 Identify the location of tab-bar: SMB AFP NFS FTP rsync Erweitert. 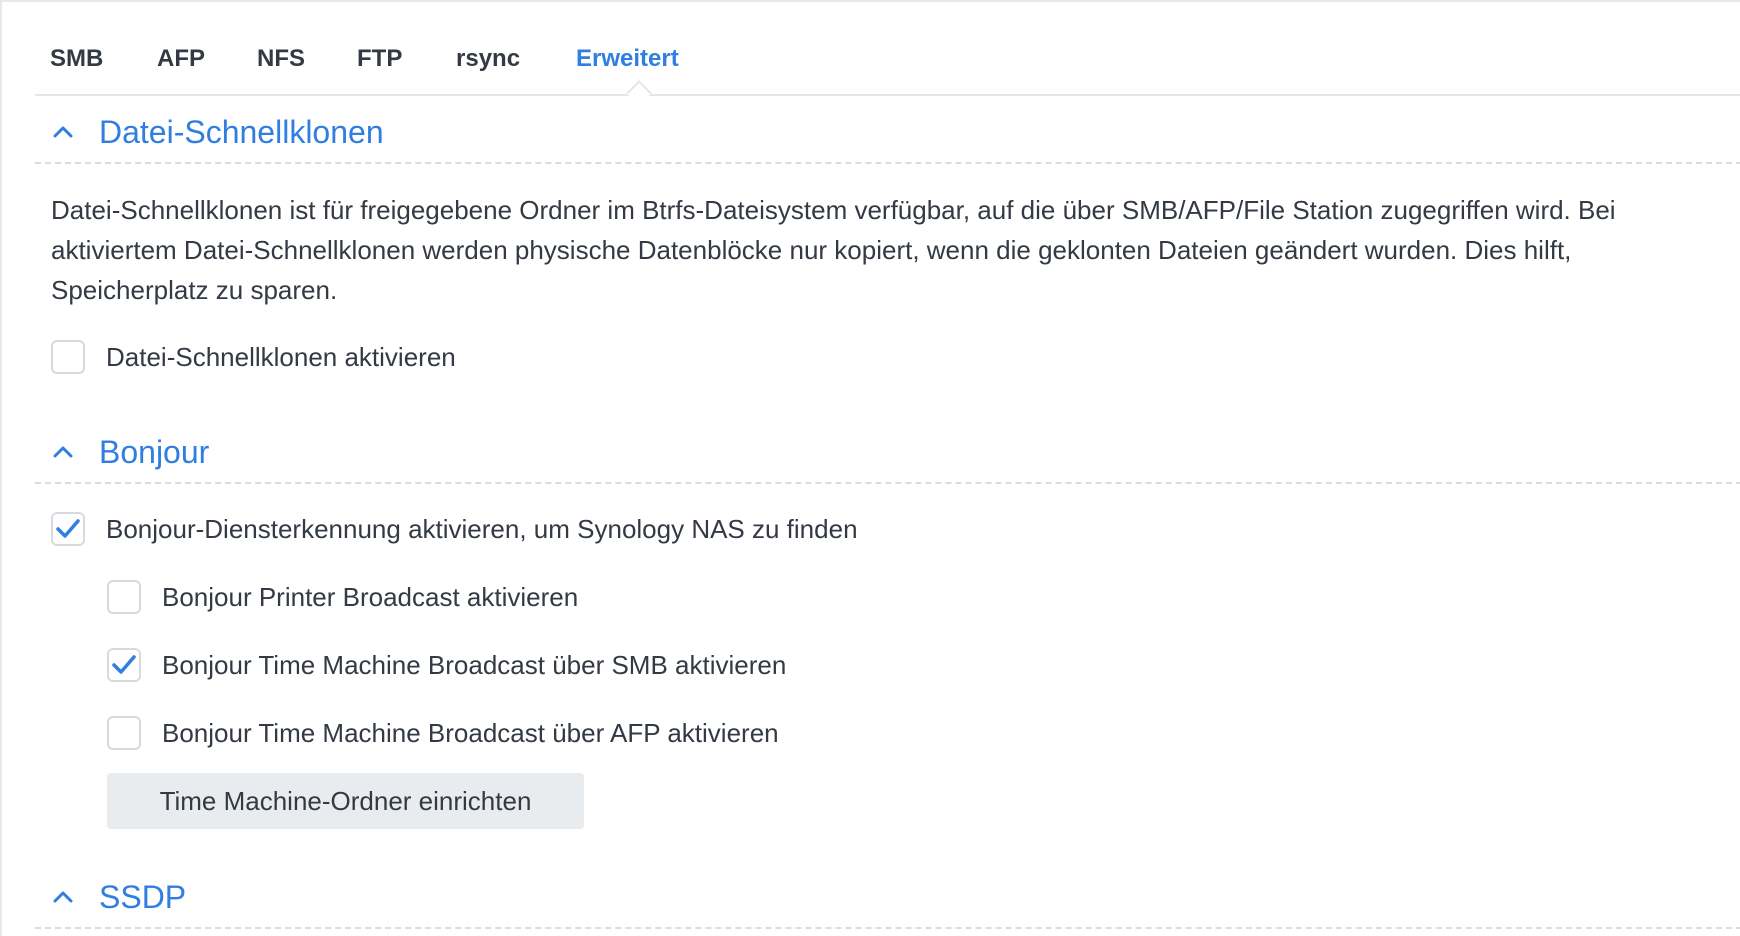
(887, 54).